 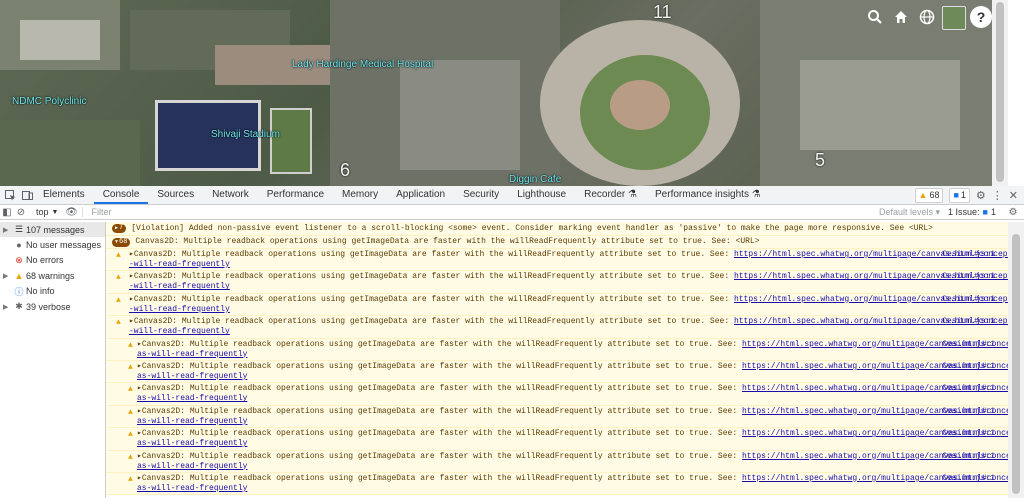 What do you see at coordinates (71, 212) in the screenshot?
I see `eye-icon: 👁` at bounding box center [71, 212].